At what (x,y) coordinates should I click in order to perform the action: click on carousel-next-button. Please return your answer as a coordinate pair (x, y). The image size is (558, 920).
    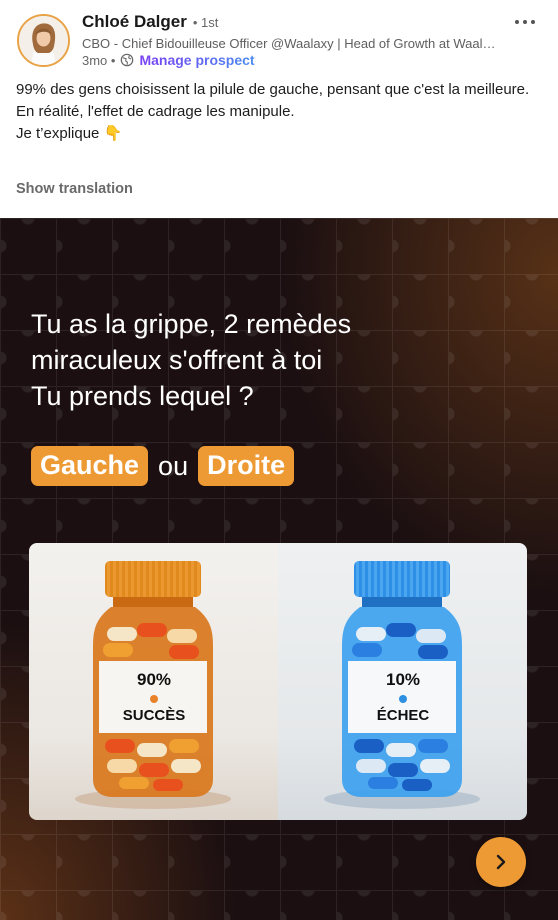
    Looking at the image, I should click on (501, 862).